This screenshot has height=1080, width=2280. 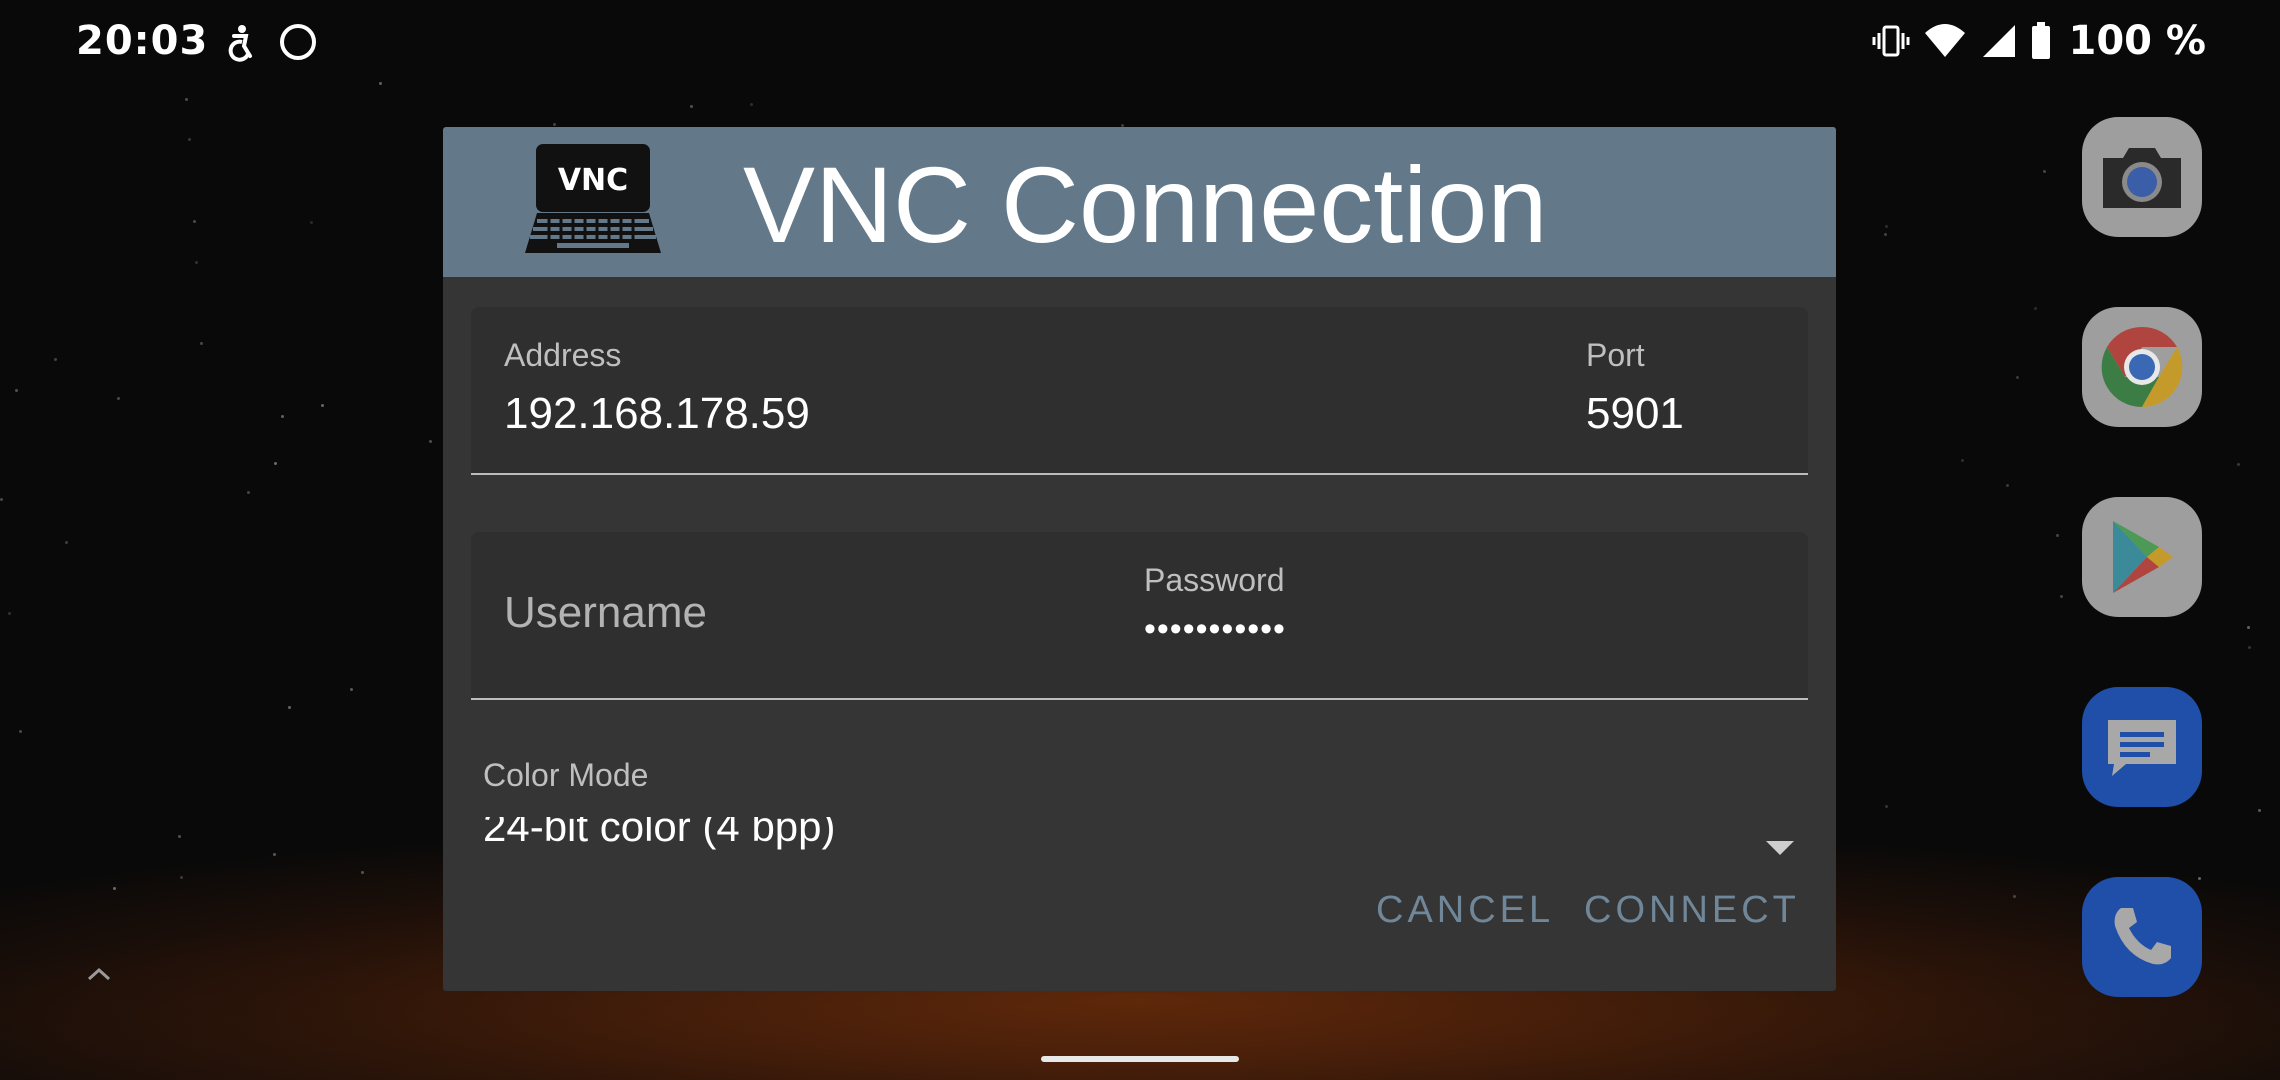 I want to click on dialog-header: VNC VNC Connection, so click(x=1139, y=202).